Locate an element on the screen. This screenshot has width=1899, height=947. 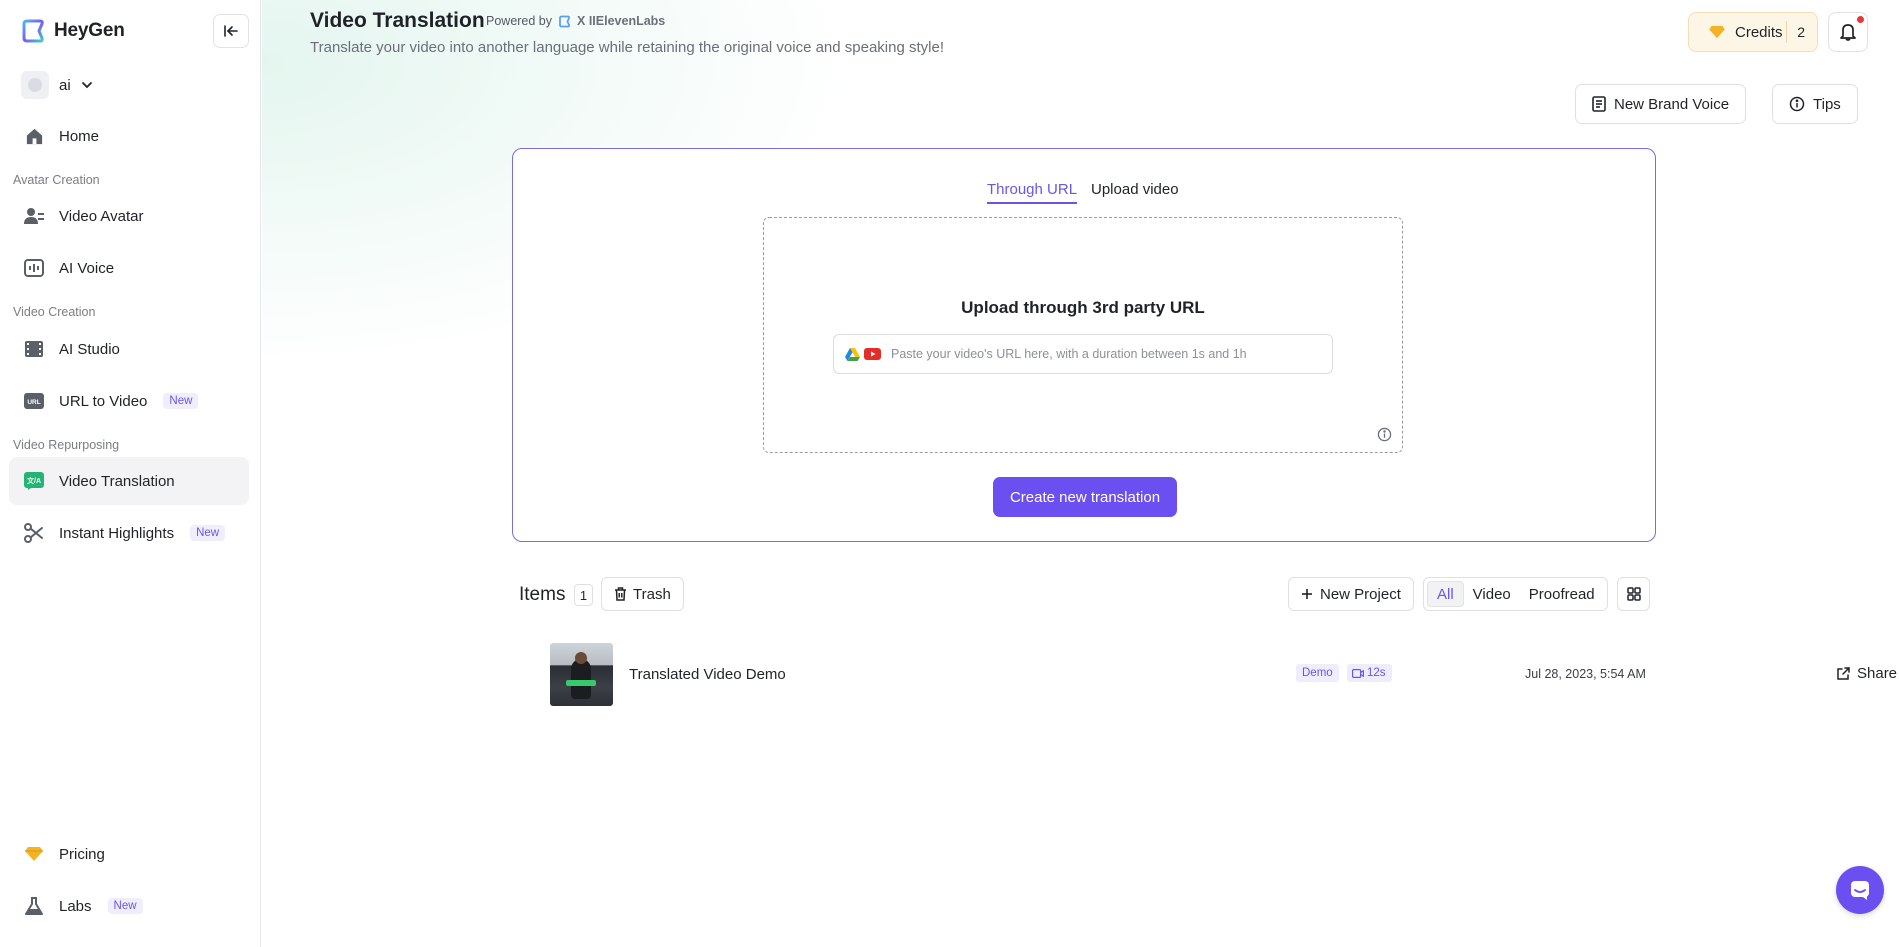
row-date: Jul 28, 2023, 5:54 AM is located at coordinates (1585, 674).